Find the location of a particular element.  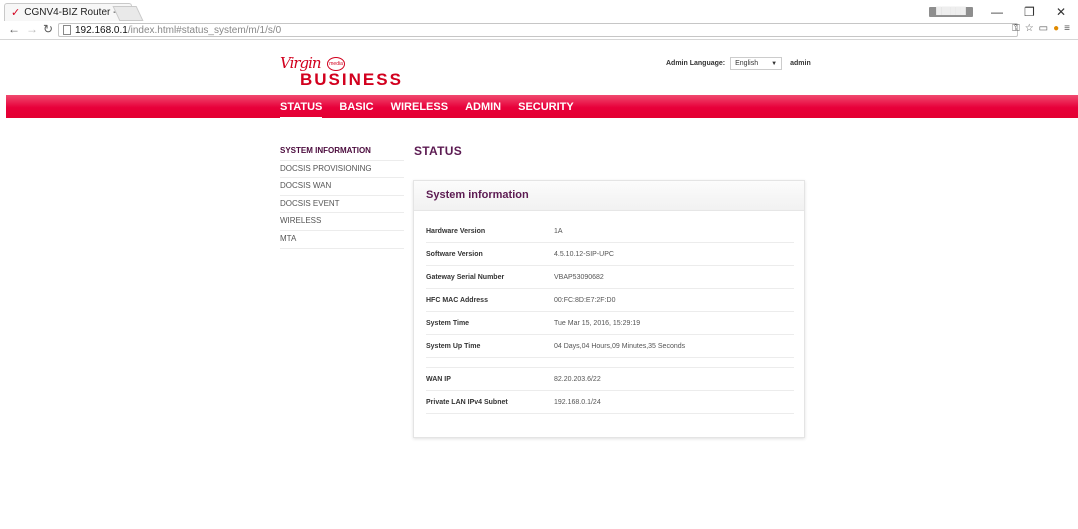

info-value: 4.5.10.12-SIP-UPC is located at coordinates (584, 254).